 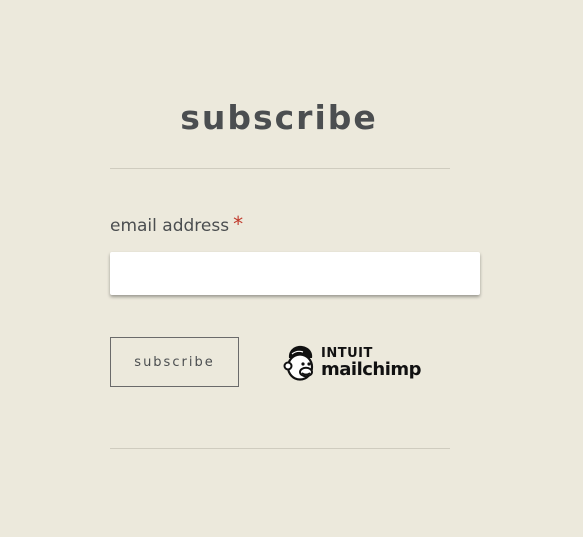 I want to click on mailchimp-badge-link: INTUIT mailchimp, so click(x=352, y=363).